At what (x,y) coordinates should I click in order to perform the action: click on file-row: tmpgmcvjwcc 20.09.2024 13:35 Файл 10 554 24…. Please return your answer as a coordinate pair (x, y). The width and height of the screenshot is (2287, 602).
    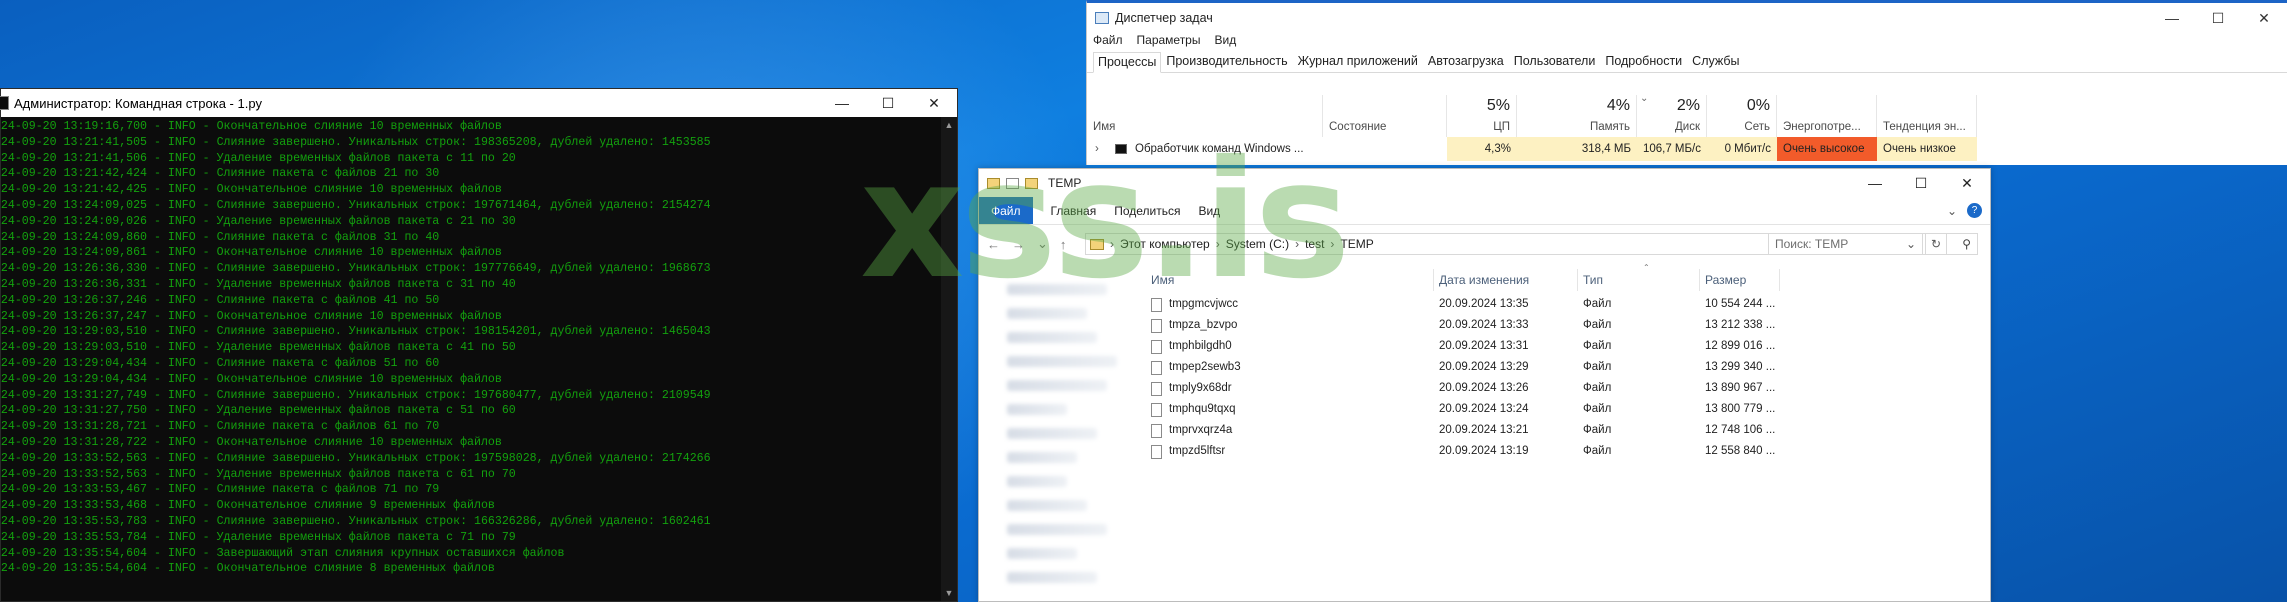
    Looking at the image, I should click on (1568, 305).